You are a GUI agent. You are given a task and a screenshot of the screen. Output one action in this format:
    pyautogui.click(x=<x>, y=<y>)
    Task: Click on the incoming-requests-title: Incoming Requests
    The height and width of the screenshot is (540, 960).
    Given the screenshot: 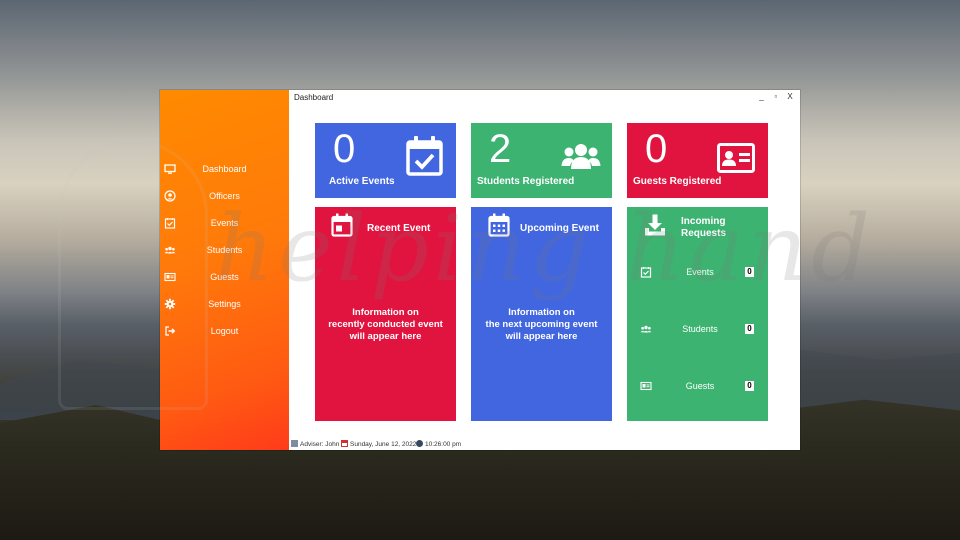 What is the action you would take?
    pyautogui.click(x=704, y=228)
    